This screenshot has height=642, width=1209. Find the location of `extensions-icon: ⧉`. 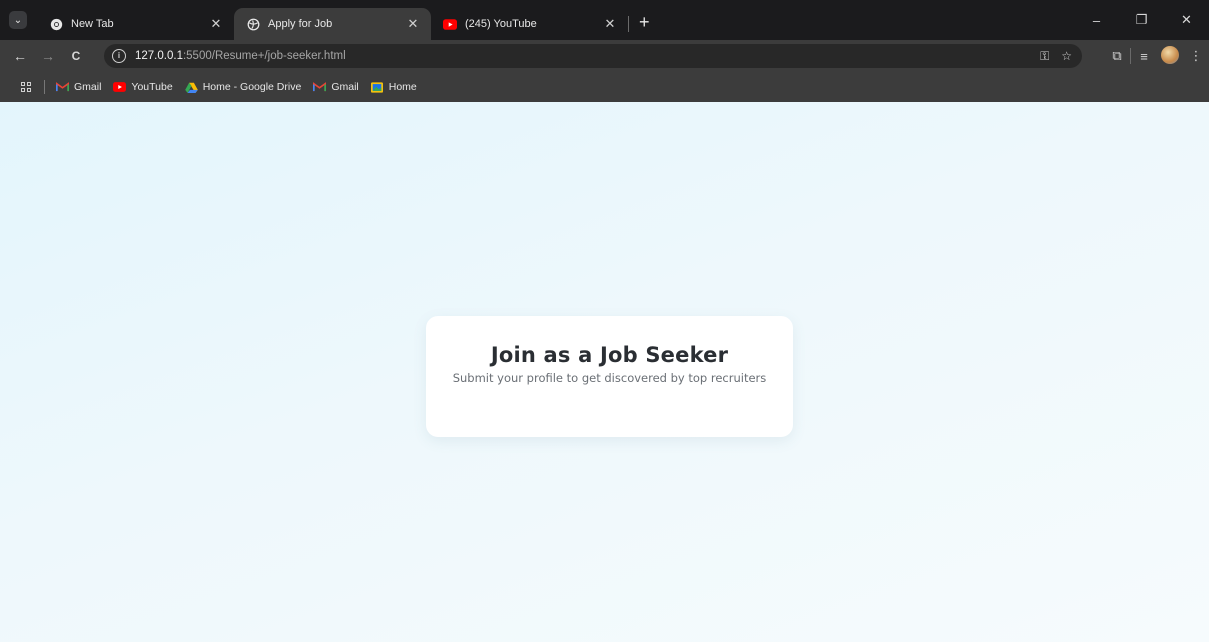

extensions-icon: ⧉ is located at coordinates (1117, 56).